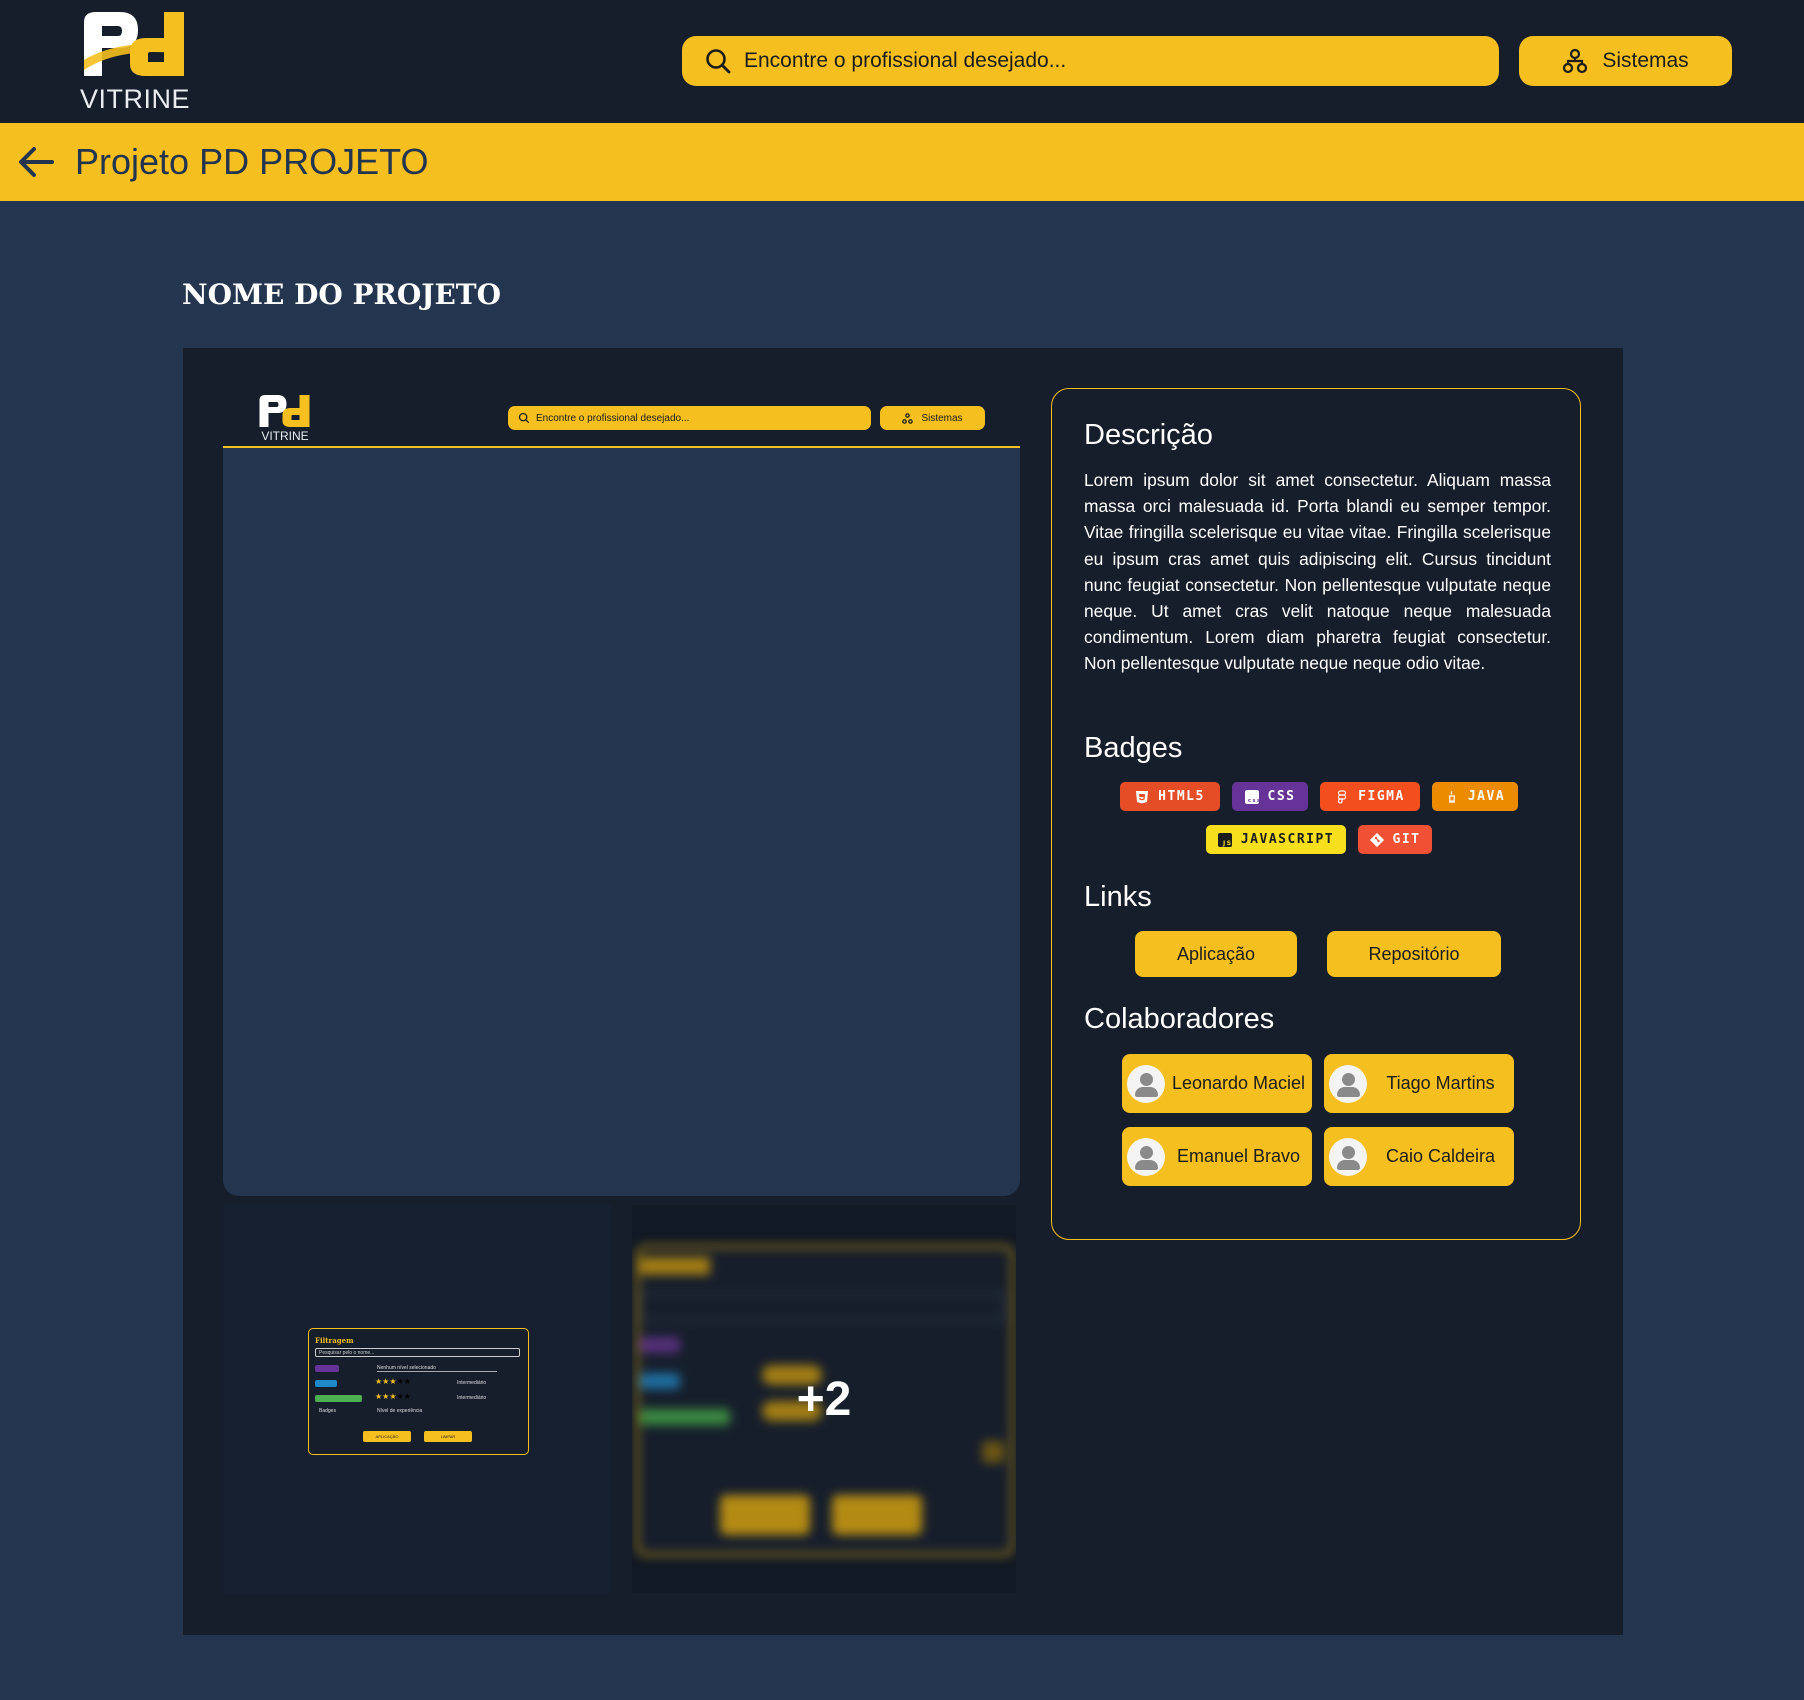  I want to click on collaborator-card: Caio Caldeira, so click(1419, 1156).